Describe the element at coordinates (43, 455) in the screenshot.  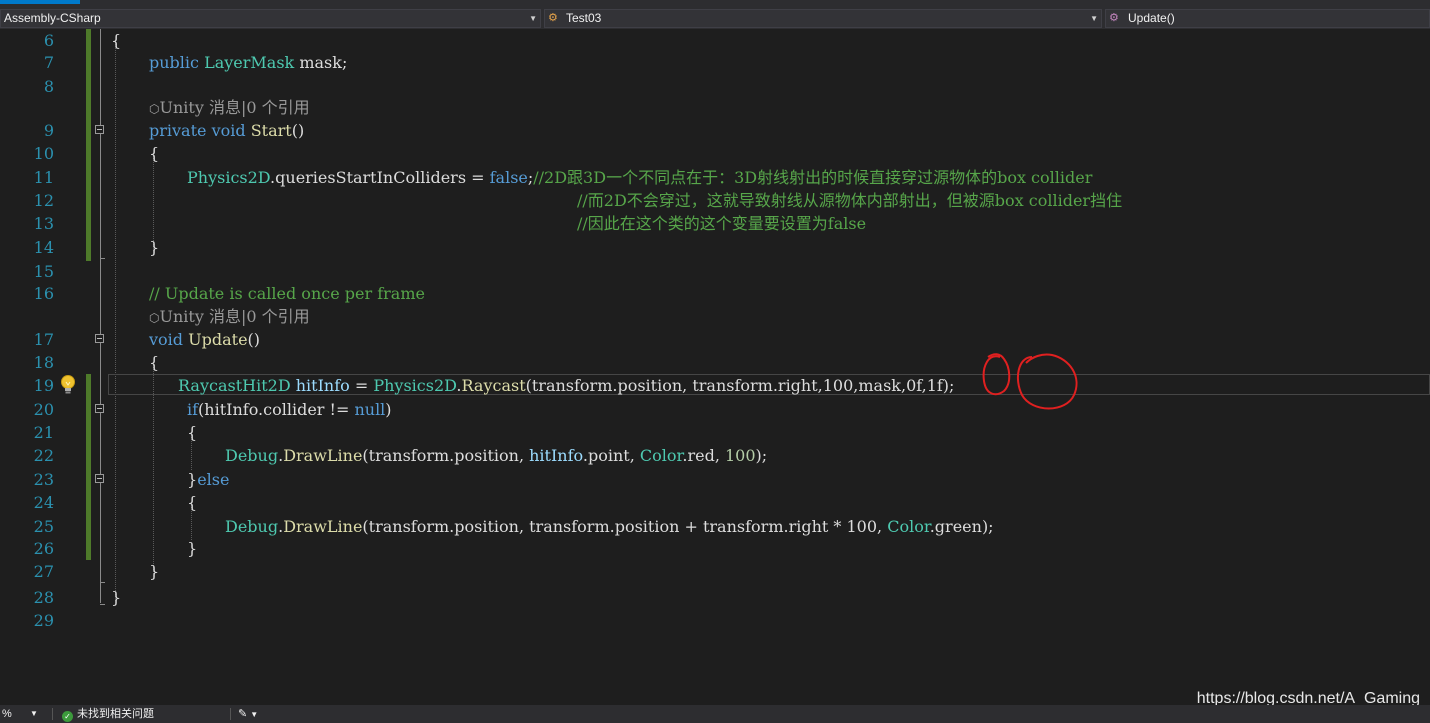
I see `line-number: 22` at that location.